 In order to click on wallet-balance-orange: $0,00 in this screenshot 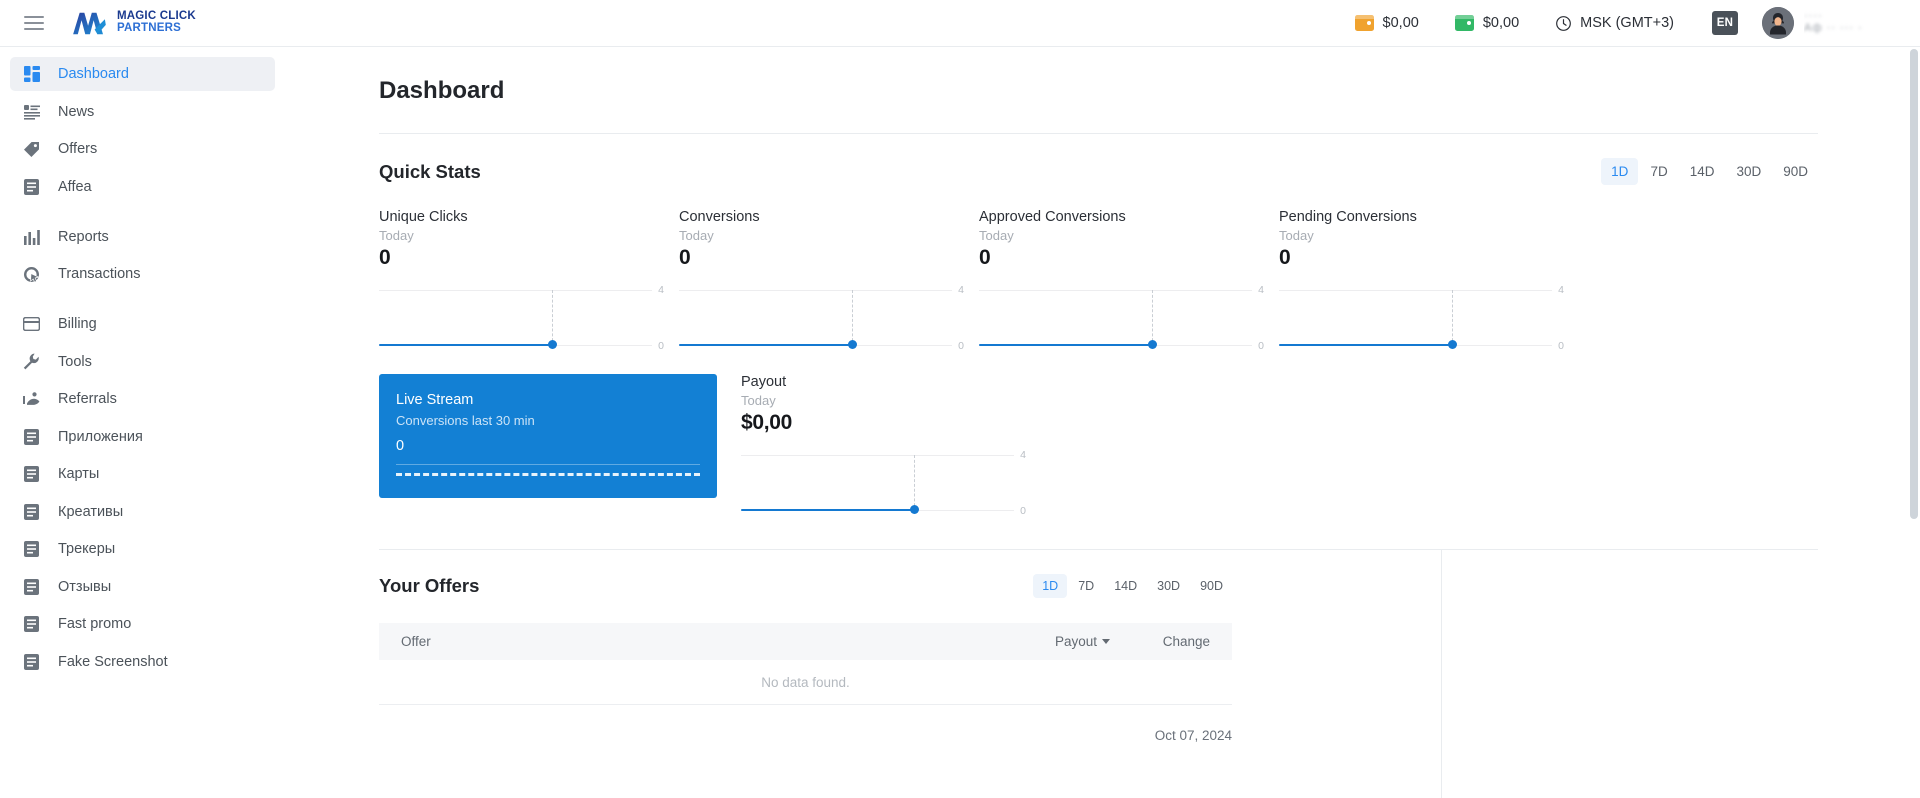, I will do `click(1386, 23)`.